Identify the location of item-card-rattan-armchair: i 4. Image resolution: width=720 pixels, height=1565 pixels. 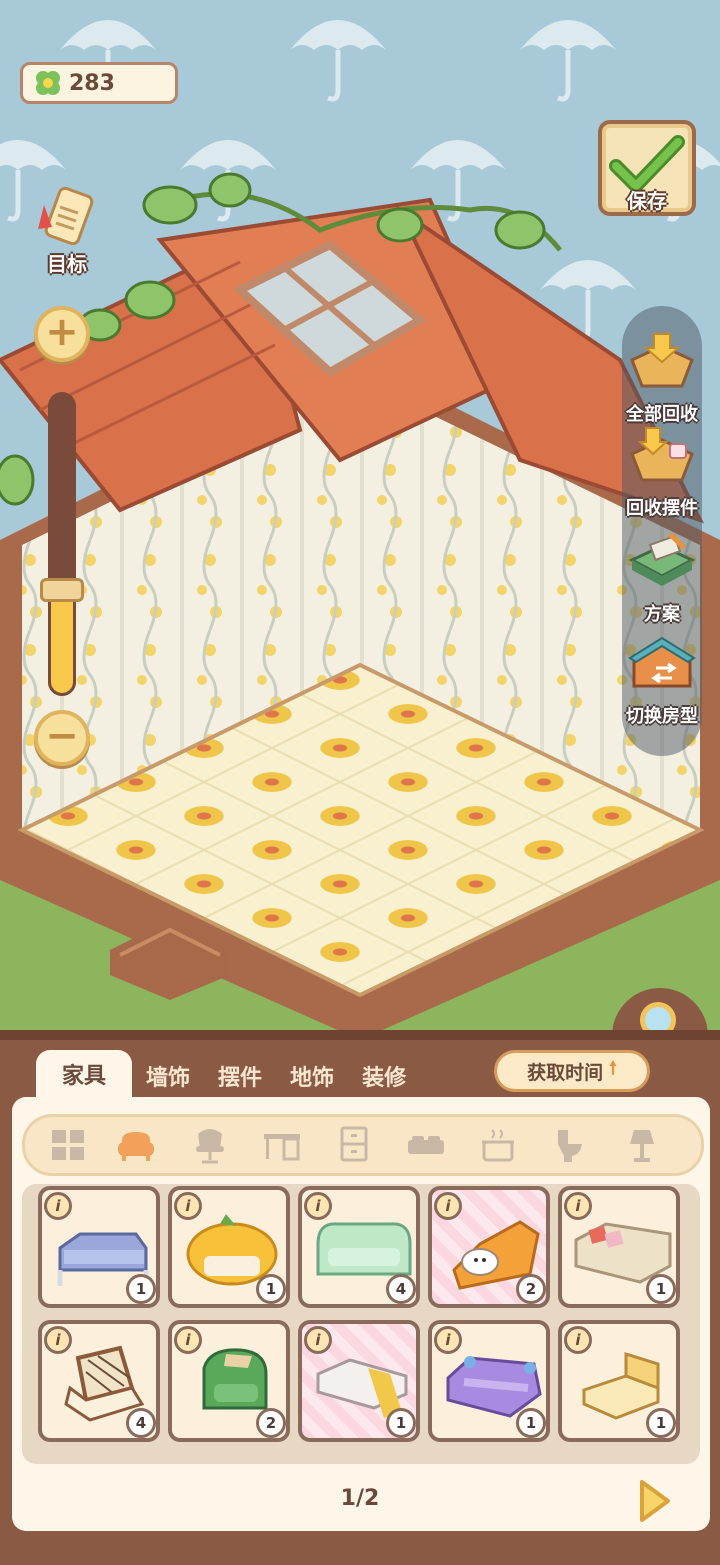
(99, 1381).